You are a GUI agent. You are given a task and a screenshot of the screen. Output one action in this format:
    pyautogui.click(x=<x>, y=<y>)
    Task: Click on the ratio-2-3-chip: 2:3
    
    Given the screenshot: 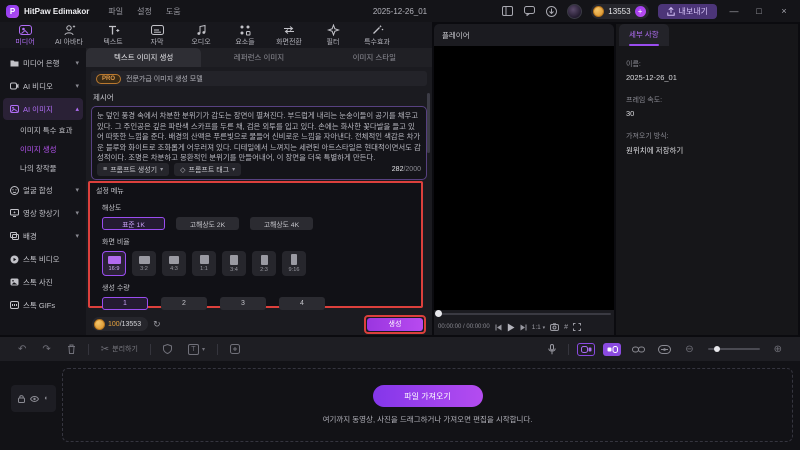 What is the action you would take?
    pyautogui.click(x=264, y=263)
    